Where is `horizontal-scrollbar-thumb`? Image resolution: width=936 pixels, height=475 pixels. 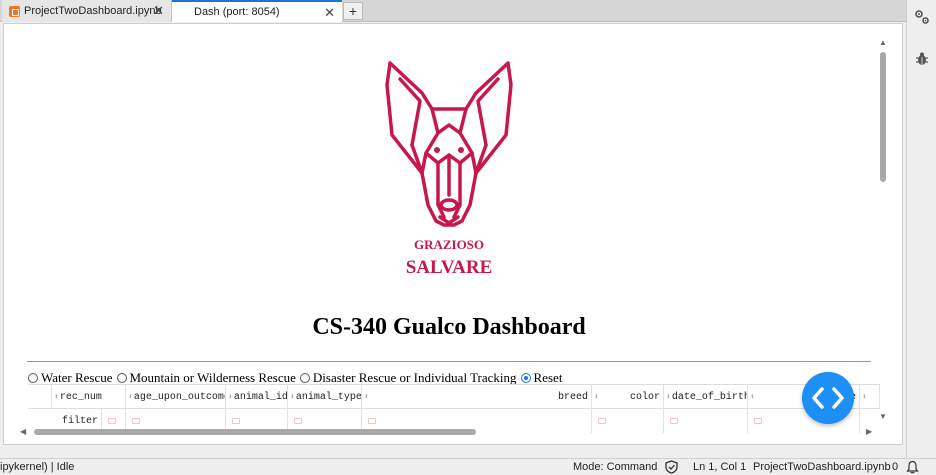 horizontal-scrollbar-thumb is located at coordinates (255, 432).